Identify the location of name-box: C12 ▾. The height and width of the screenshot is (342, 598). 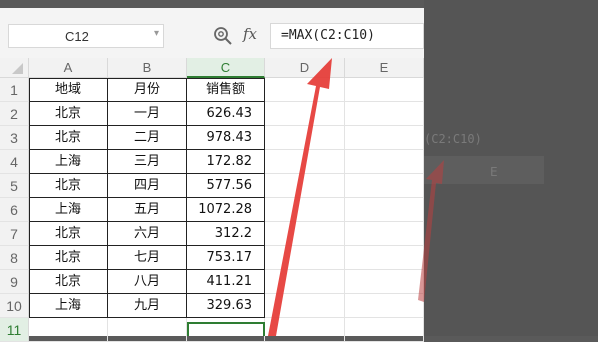
(86, 36).